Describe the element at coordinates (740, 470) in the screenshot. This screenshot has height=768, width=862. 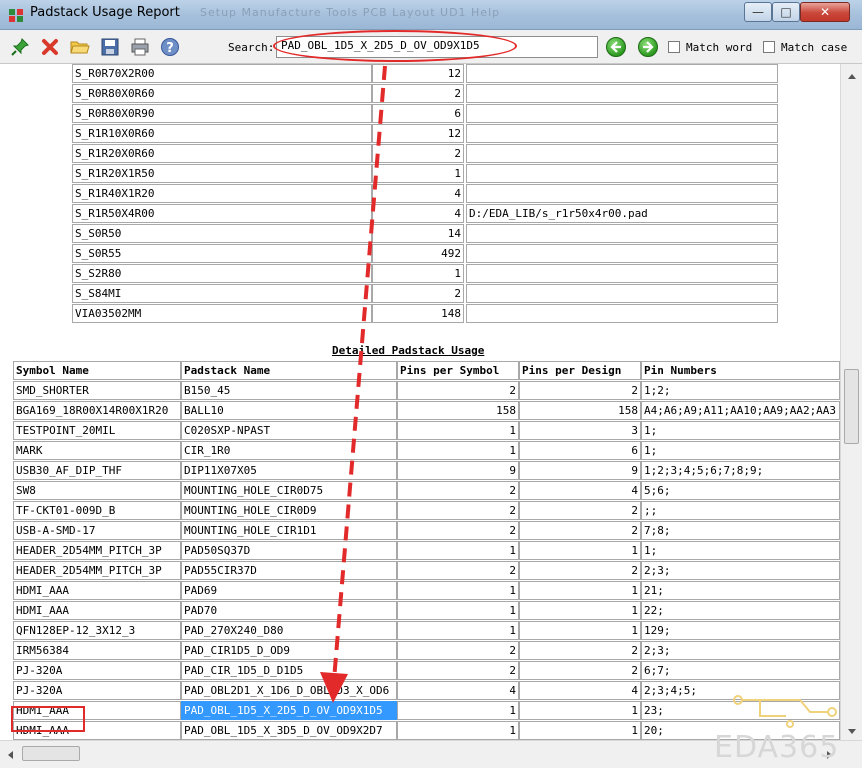
I see `pin-numbers-cell: 1;2;3;4;5;6;7;8;9;` at that location.